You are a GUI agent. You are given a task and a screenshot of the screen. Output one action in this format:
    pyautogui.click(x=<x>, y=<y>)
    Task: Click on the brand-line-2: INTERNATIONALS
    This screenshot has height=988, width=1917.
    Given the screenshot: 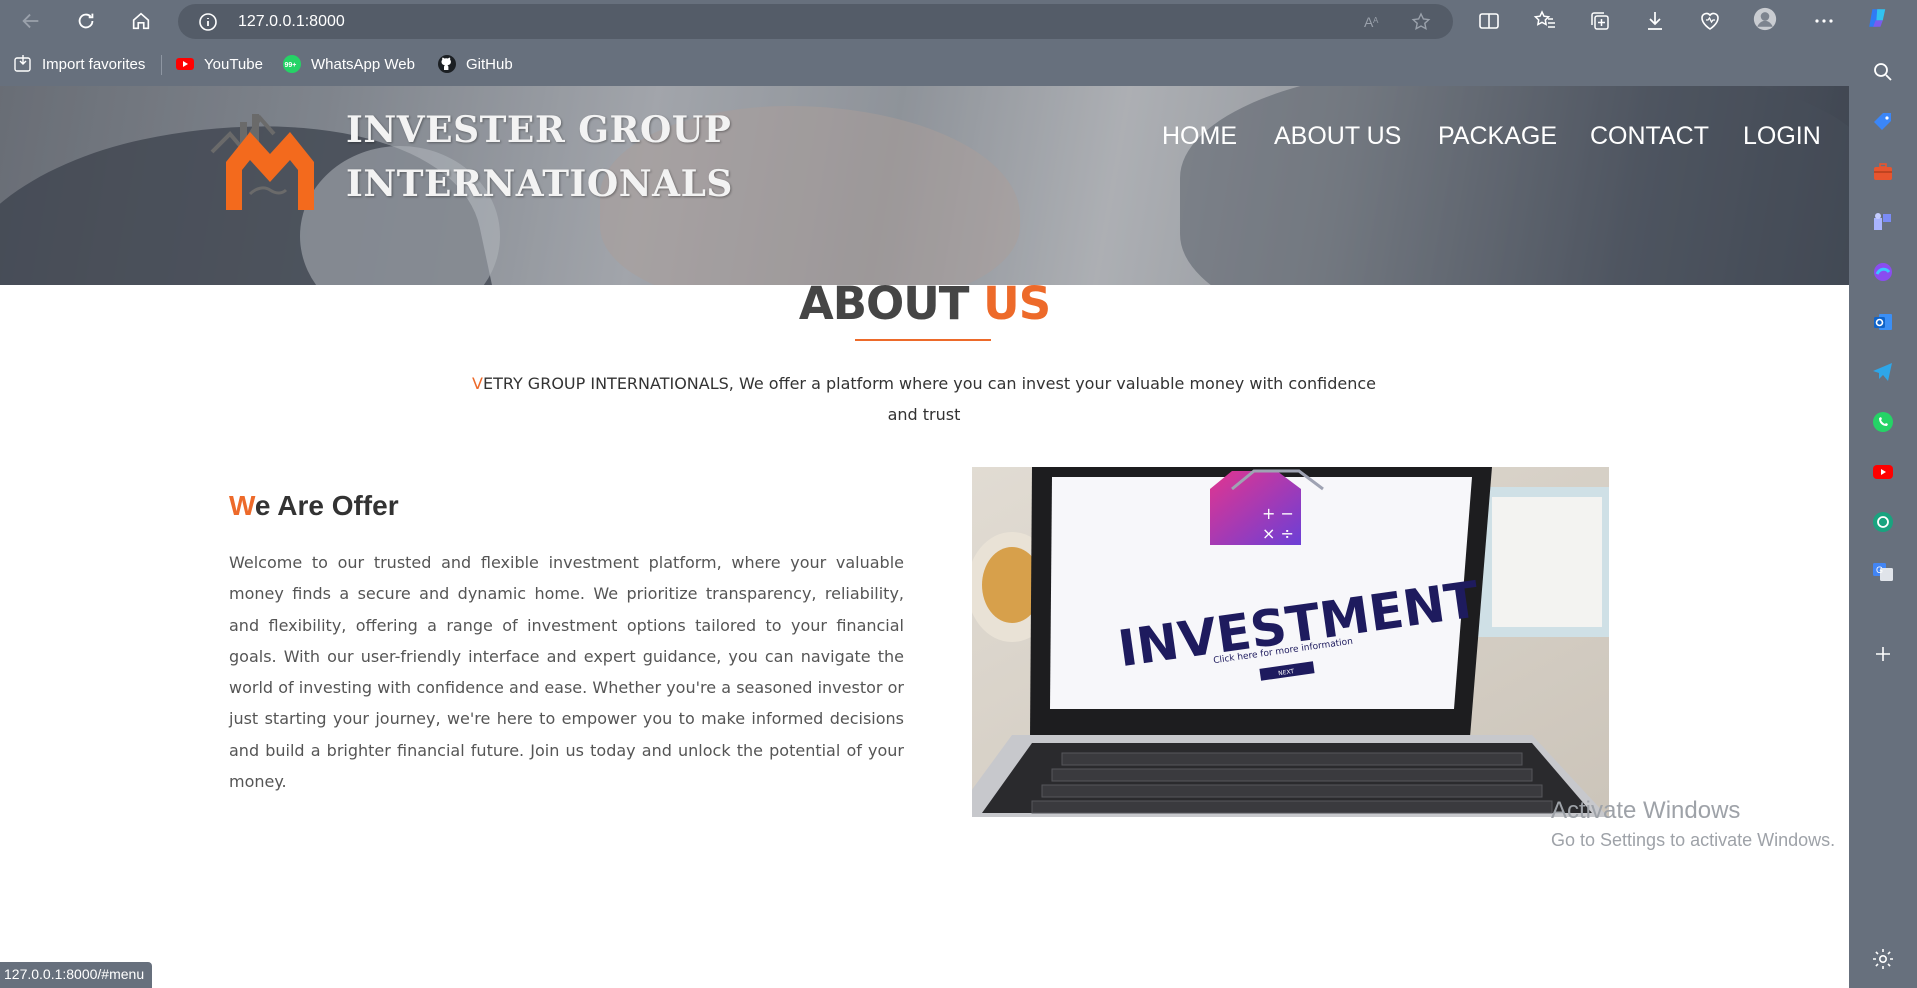 What is the action you would take?
    pyautogui.click(x=539, y=184)
    